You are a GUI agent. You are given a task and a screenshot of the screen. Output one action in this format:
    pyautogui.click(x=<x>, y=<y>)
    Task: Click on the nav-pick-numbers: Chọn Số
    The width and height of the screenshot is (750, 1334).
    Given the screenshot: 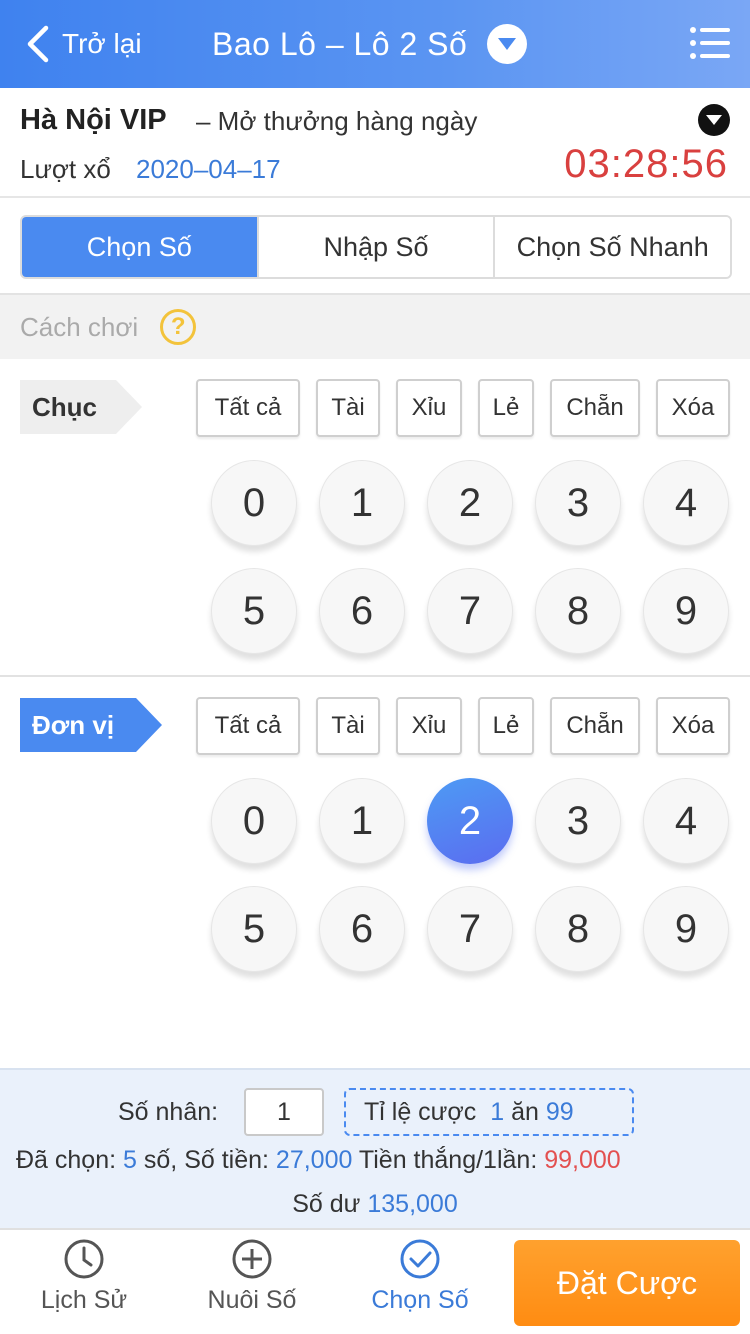 What is the action you would take?
    pyautogui.click(x=420, y=1283)
    